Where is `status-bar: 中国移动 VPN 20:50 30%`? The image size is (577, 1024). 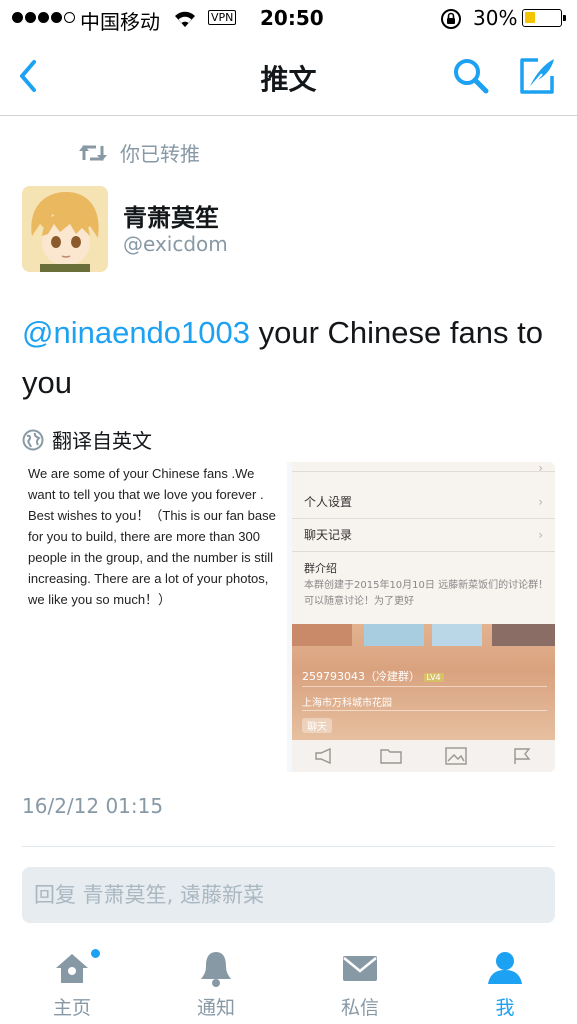
status-bar: 中国移动 VPN 20:50 30% is located at coordinates (288, 19).